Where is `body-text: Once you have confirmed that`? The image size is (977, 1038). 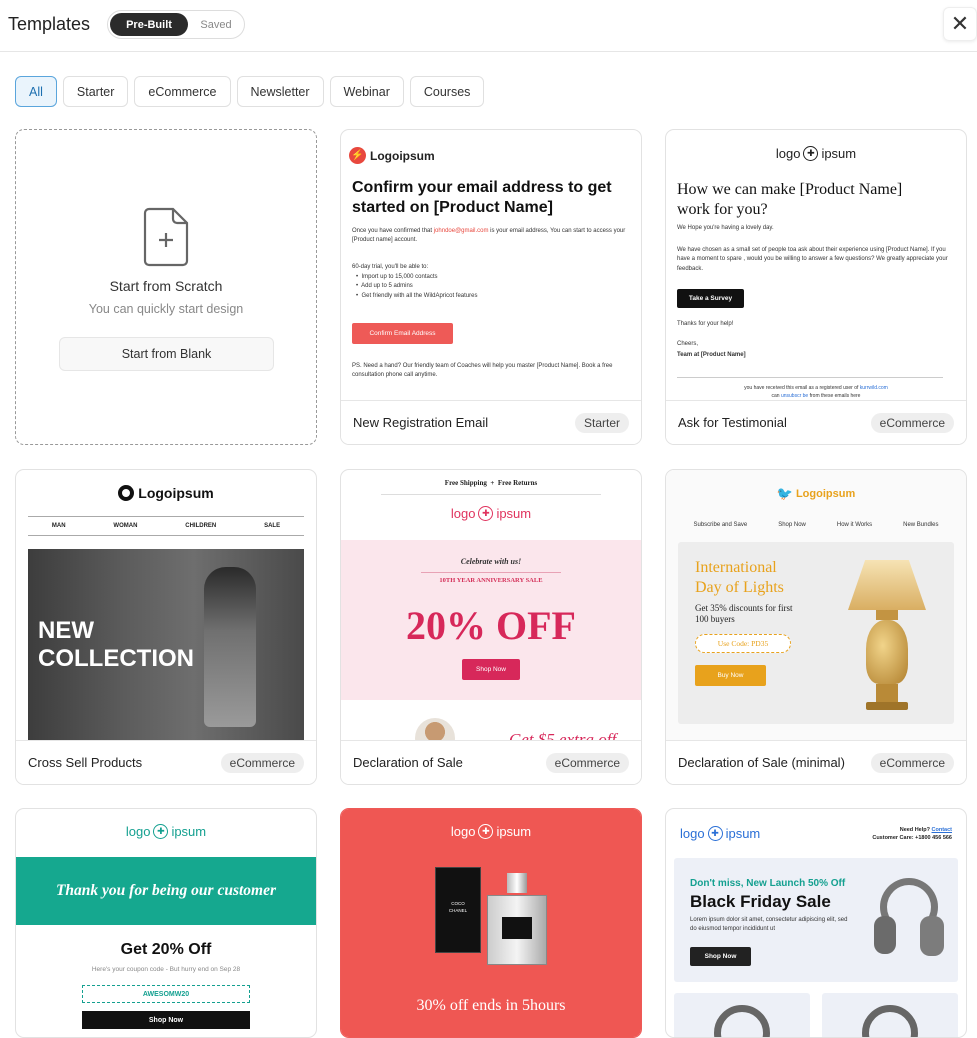 body-text: Once you have confirmed that is located at coordinates (393, 231).